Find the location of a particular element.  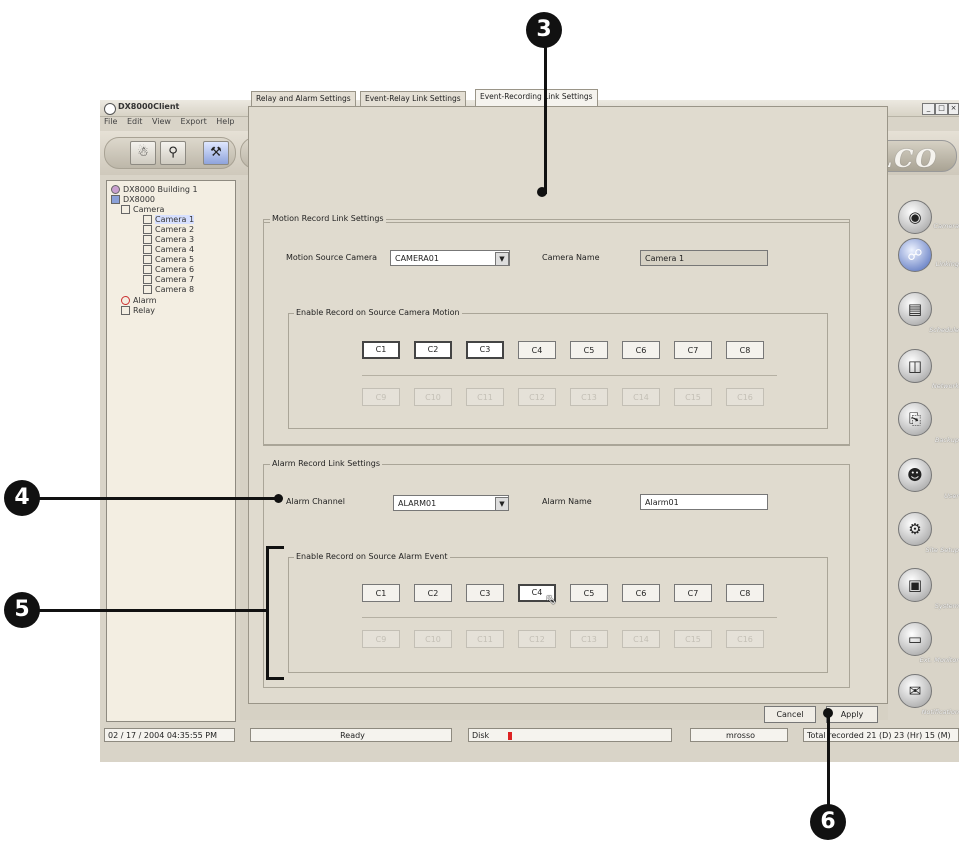

callout-6: 6 is located at coordinates (828, 822).